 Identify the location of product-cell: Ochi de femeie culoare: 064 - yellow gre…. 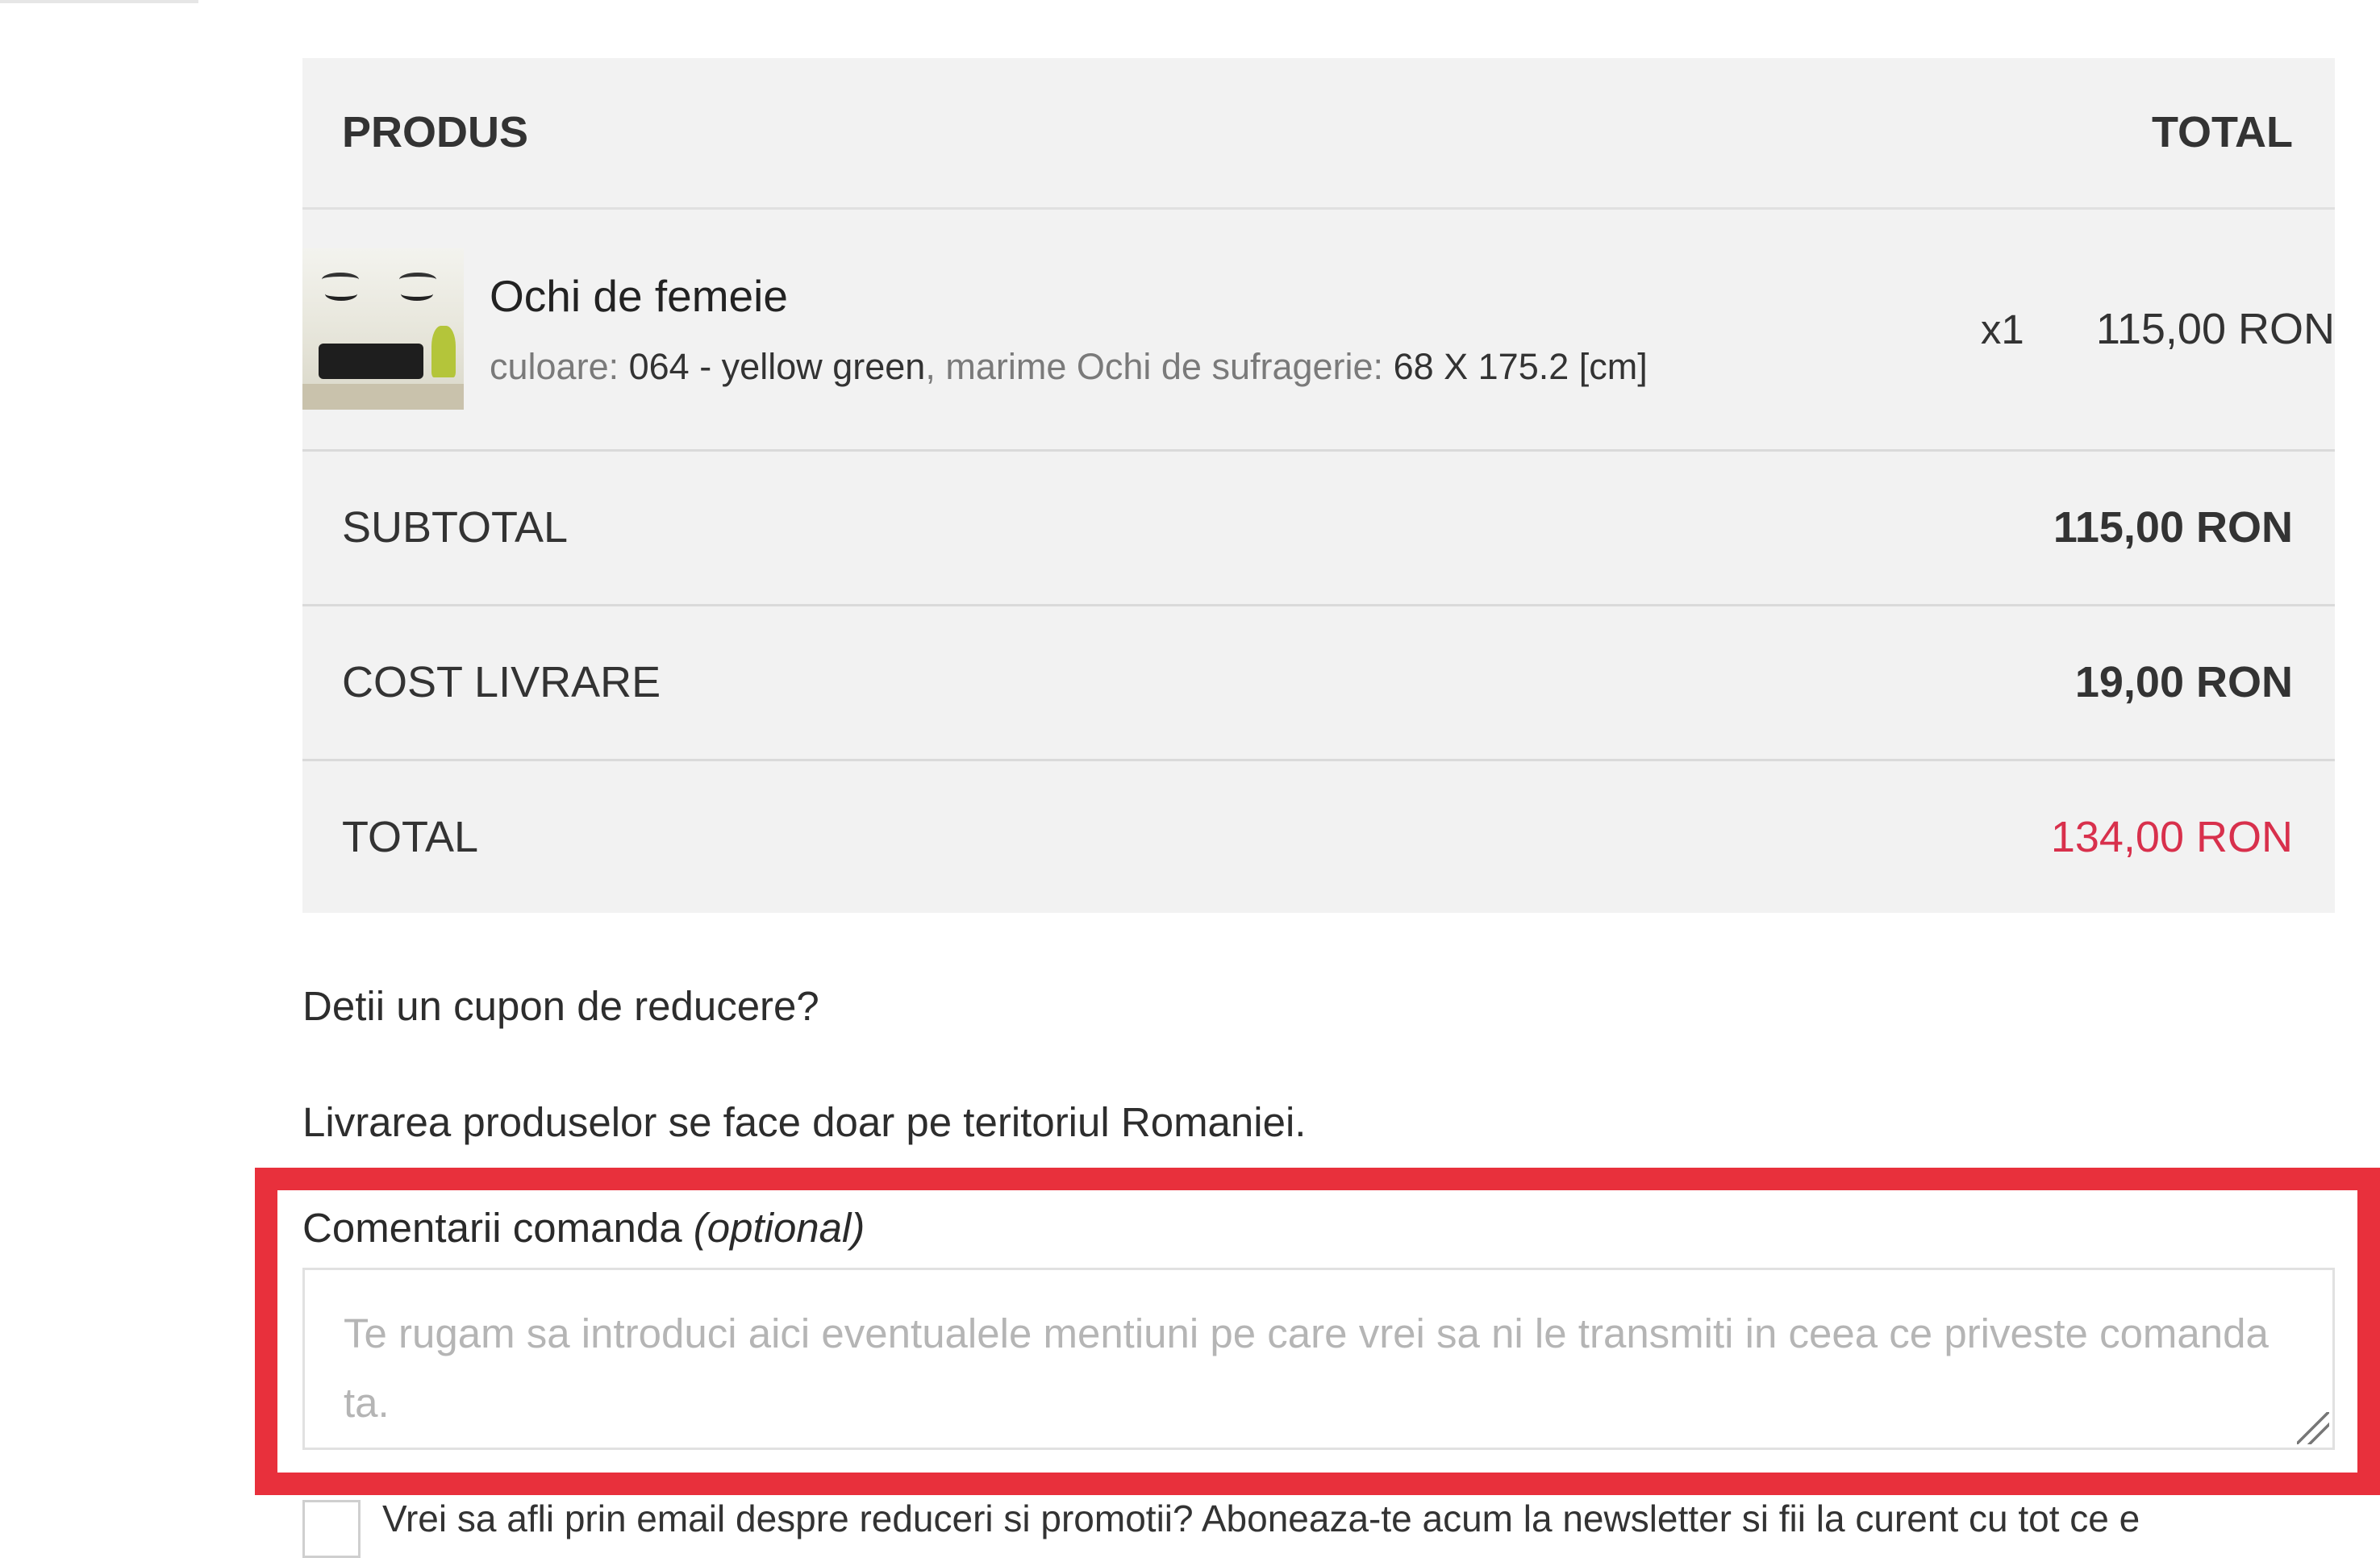
(1128, 329).